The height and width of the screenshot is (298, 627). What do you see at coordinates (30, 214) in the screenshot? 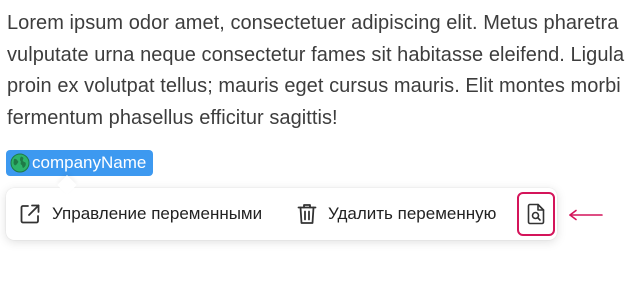
I see `external-link-icon` at bounding box center [30, 214].